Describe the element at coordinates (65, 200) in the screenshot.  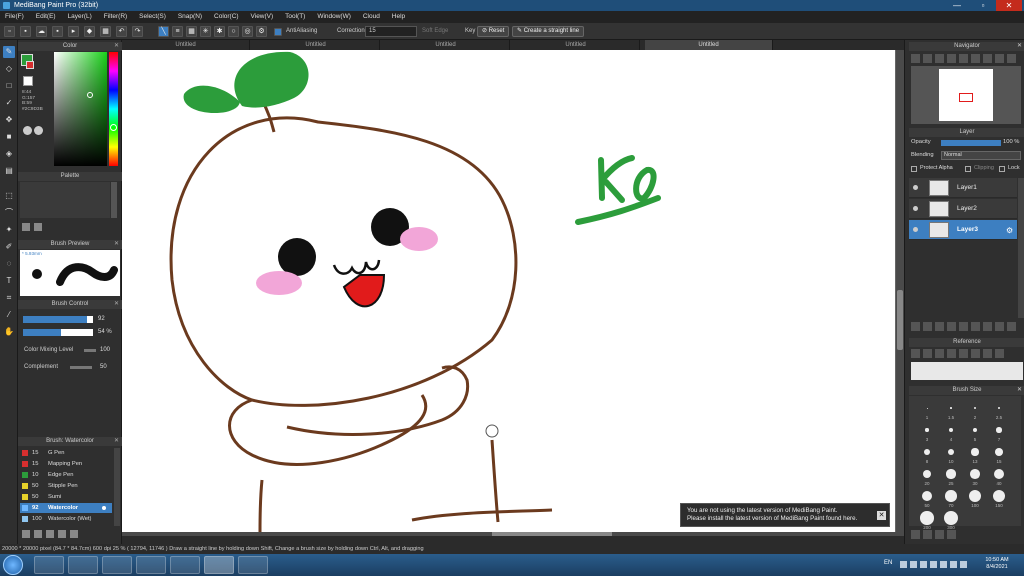
I see `palette-area` at that location.